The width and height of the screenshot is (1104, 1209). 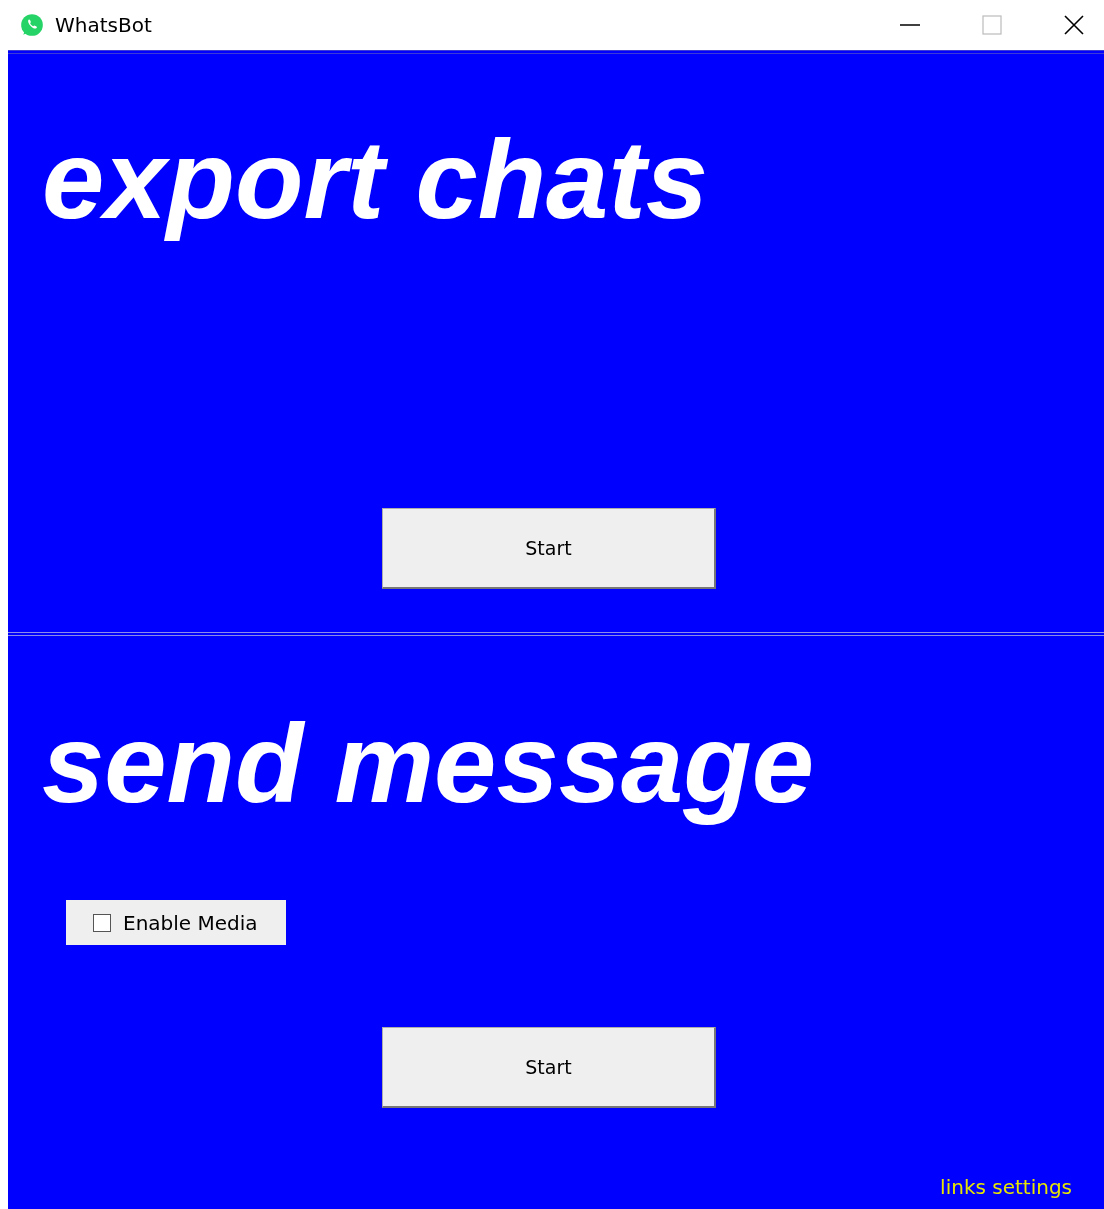 What do you see at coordinates (428, 764) in the screenshot?
I see `section-heading: send message` at bounding box center [428, 764].